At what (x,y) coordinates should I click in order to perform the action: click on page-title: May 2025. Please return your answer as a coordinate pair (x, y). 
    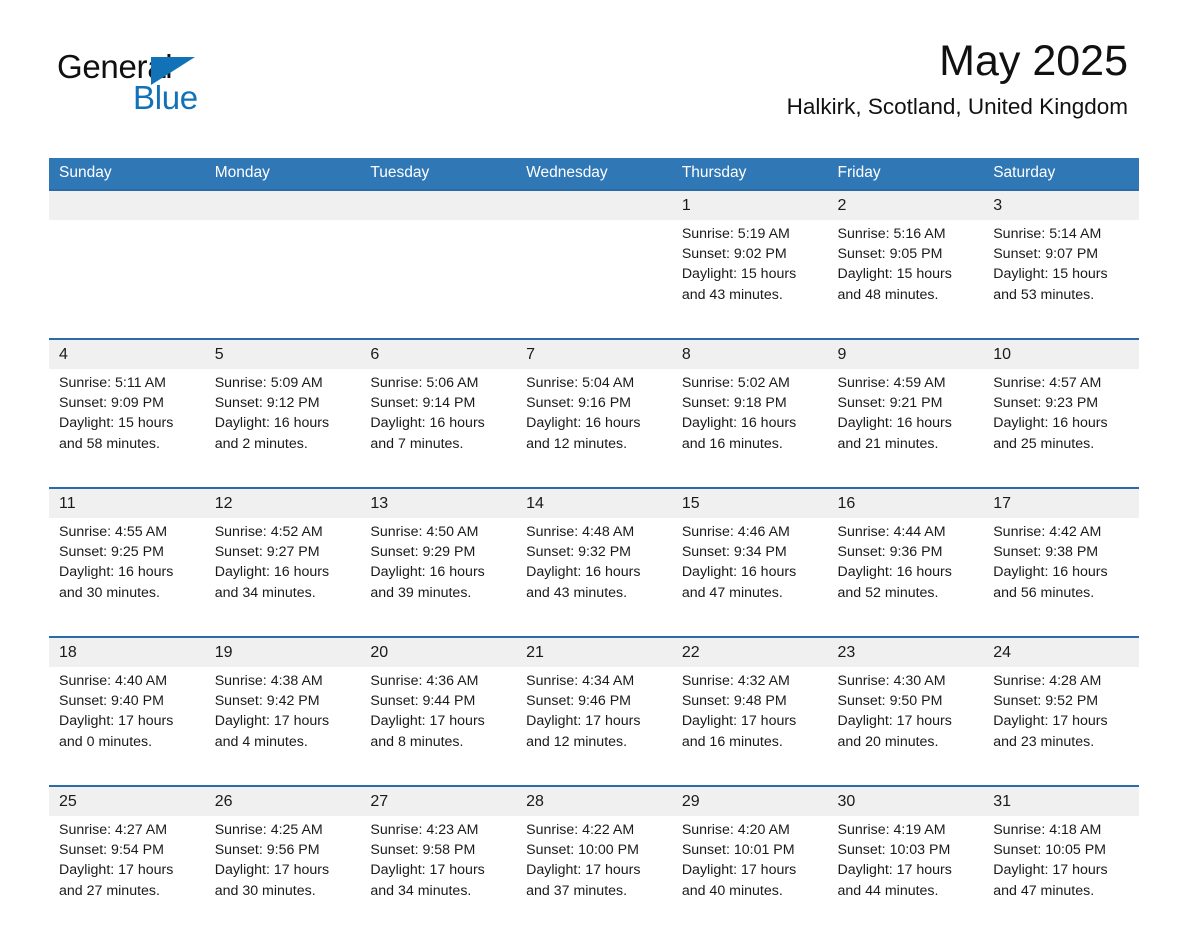
    Looking at the image, I should click on (1033, 61).